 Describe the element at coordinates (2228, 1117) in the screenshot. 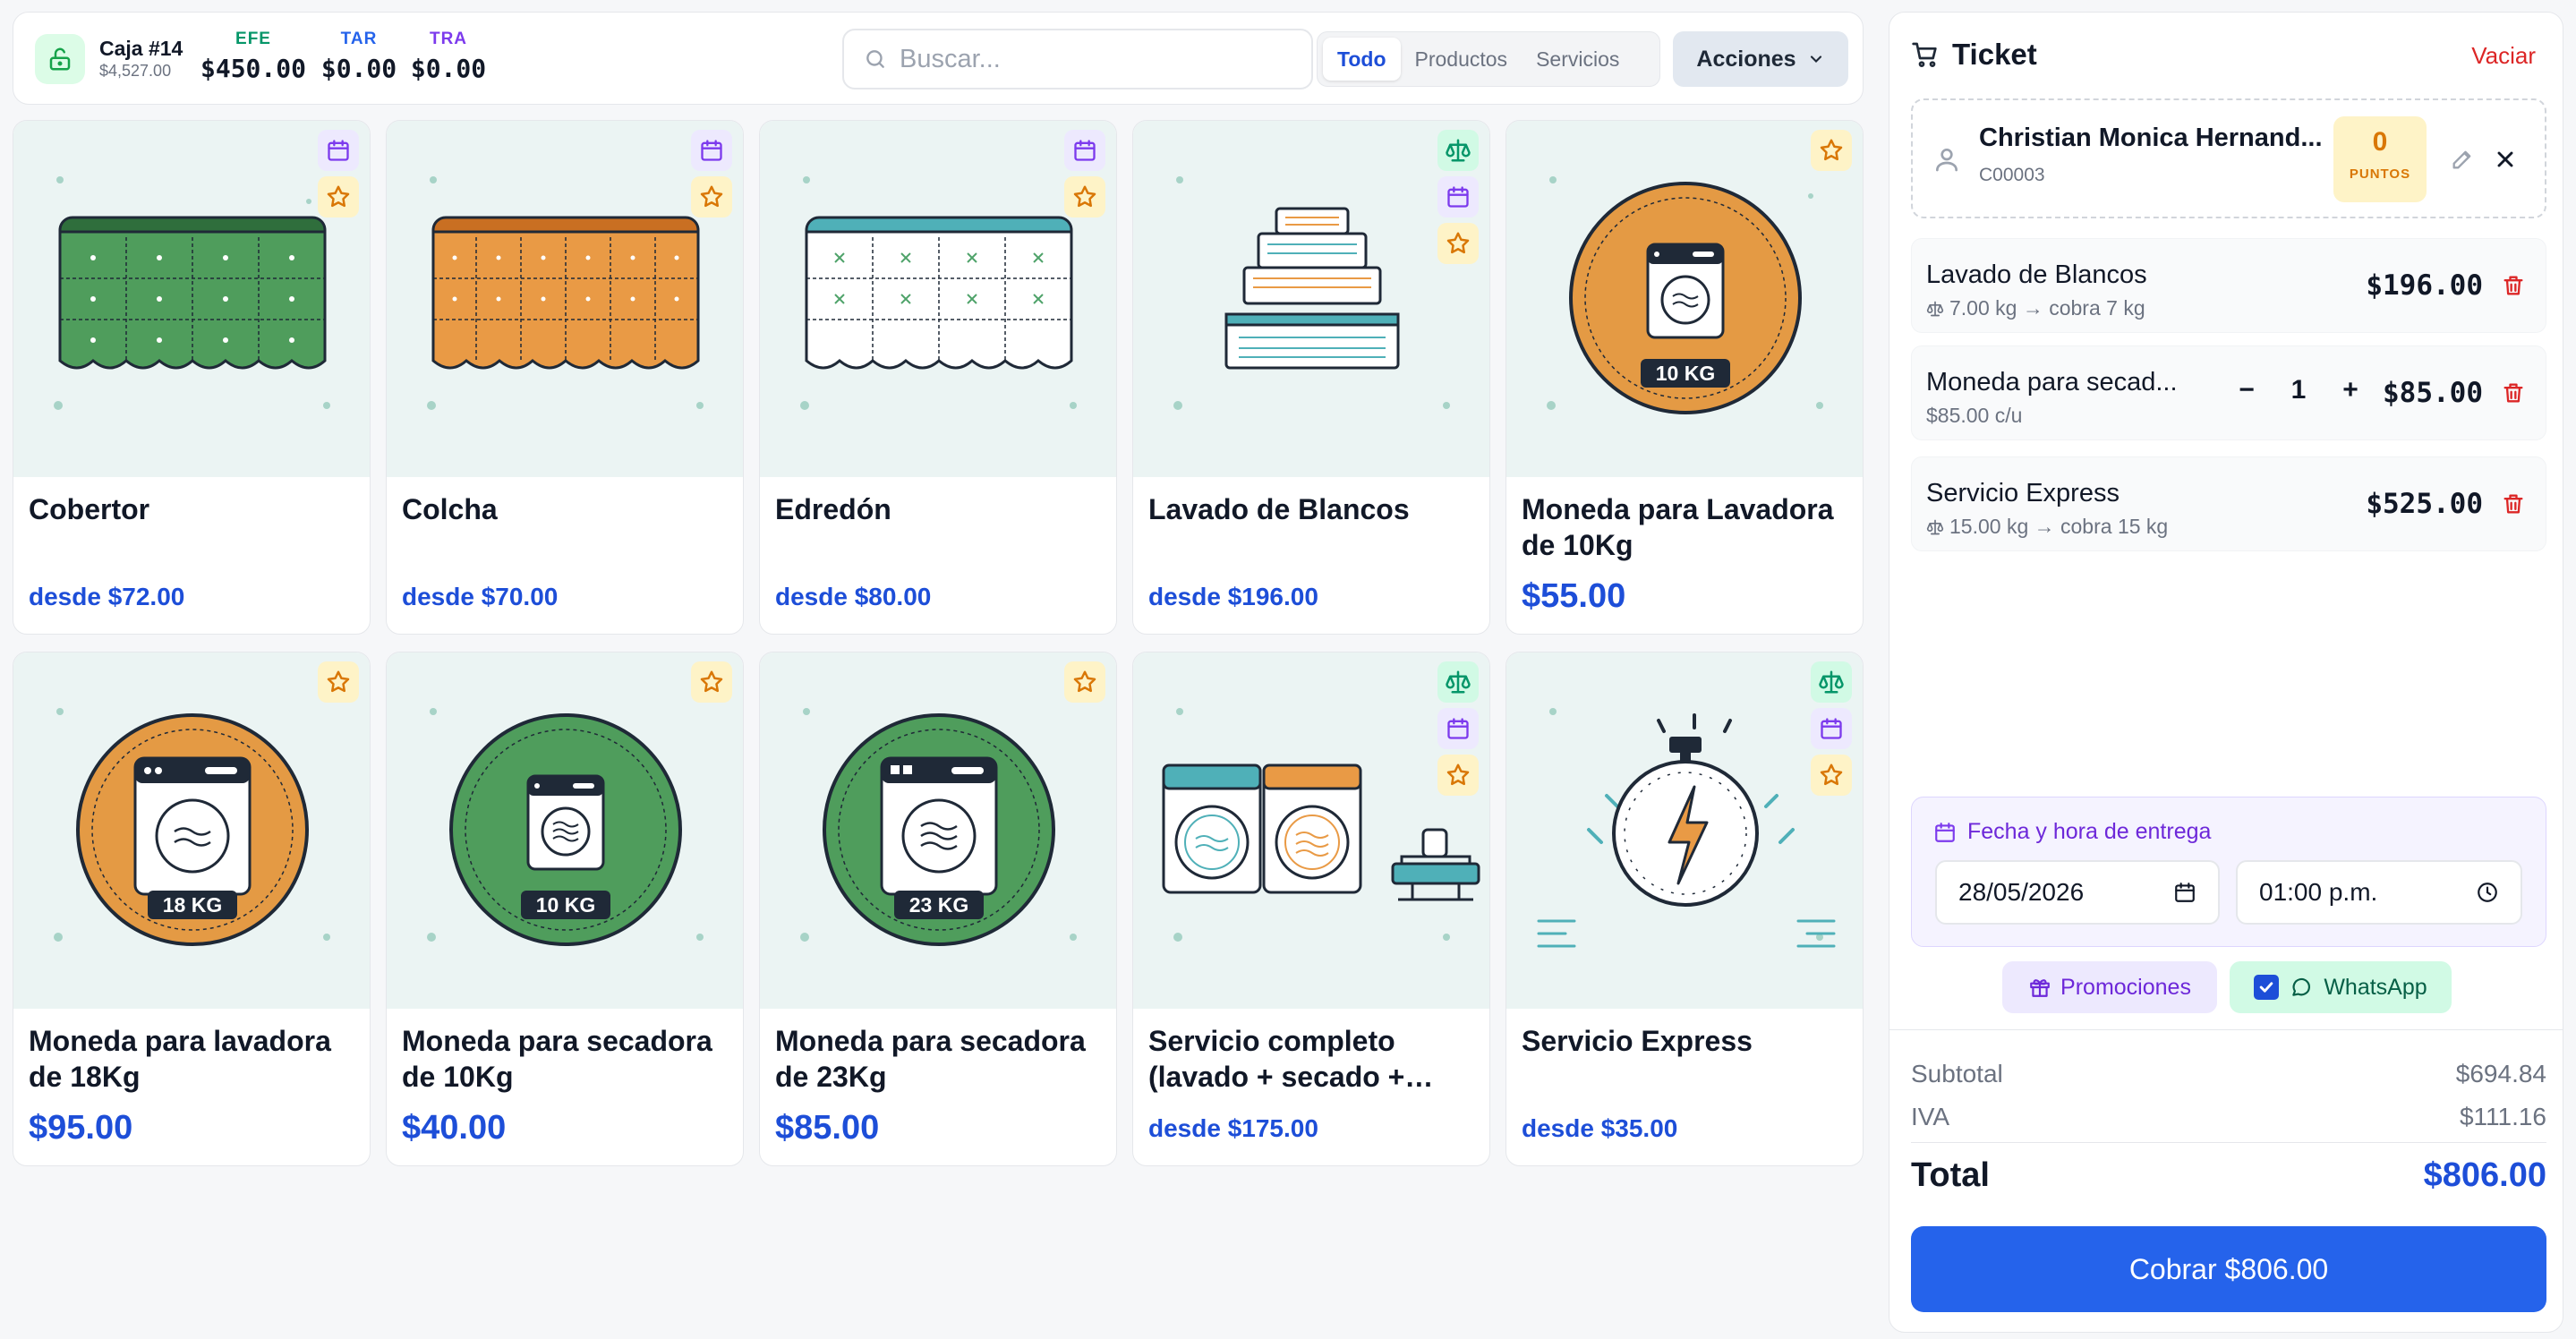

I see `tax-row: IVA $111.16` at that location.